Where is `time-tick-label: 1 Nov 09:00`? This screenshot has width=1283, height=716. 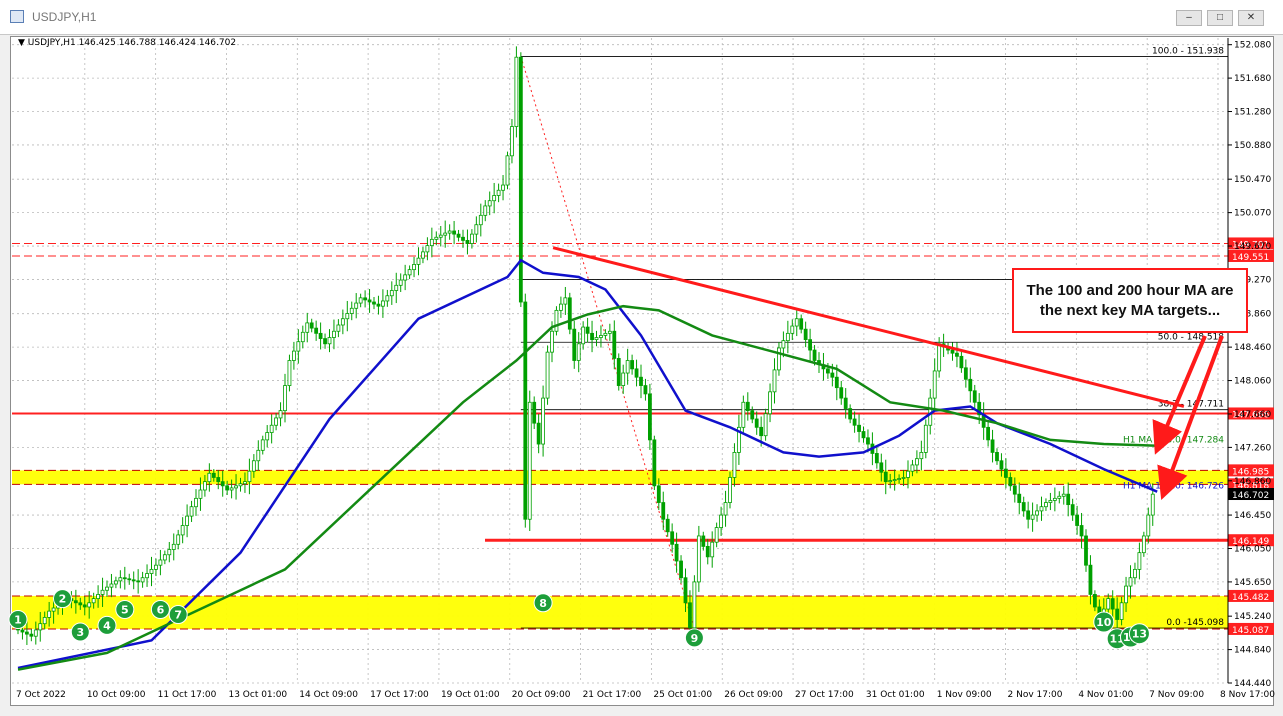
time-tick-label: 1 Nov 09:00 is located at coordinates (964, 695).